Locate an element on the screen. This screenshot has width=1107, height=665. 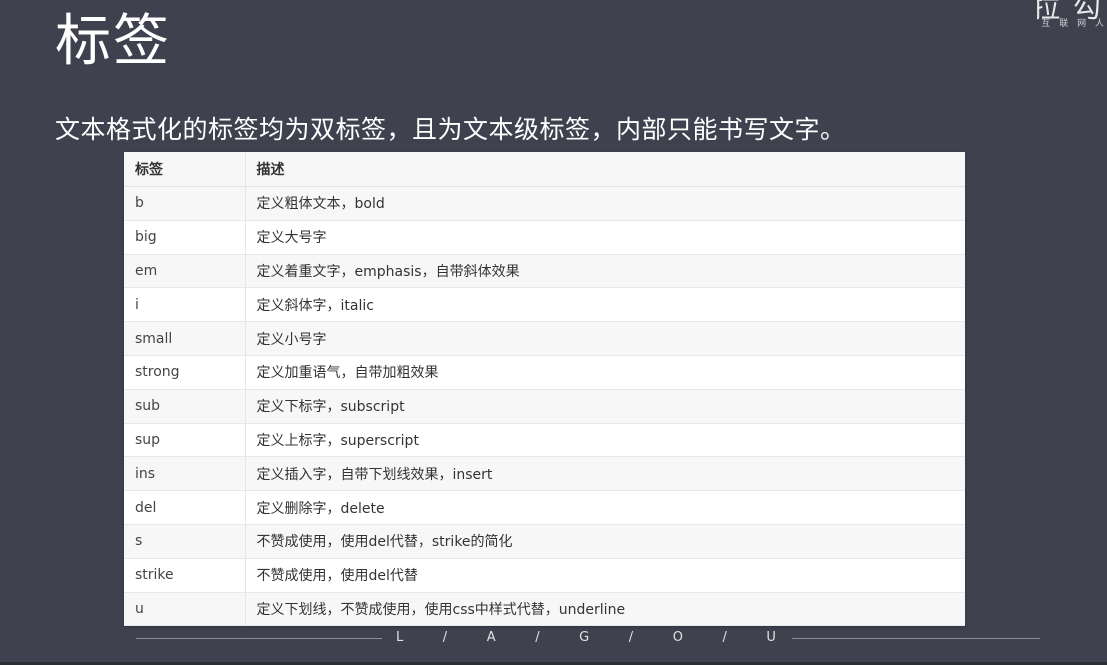
table-row: ins 定义插入字，自带下划线效果，insert is located at coordinates (544, 474).